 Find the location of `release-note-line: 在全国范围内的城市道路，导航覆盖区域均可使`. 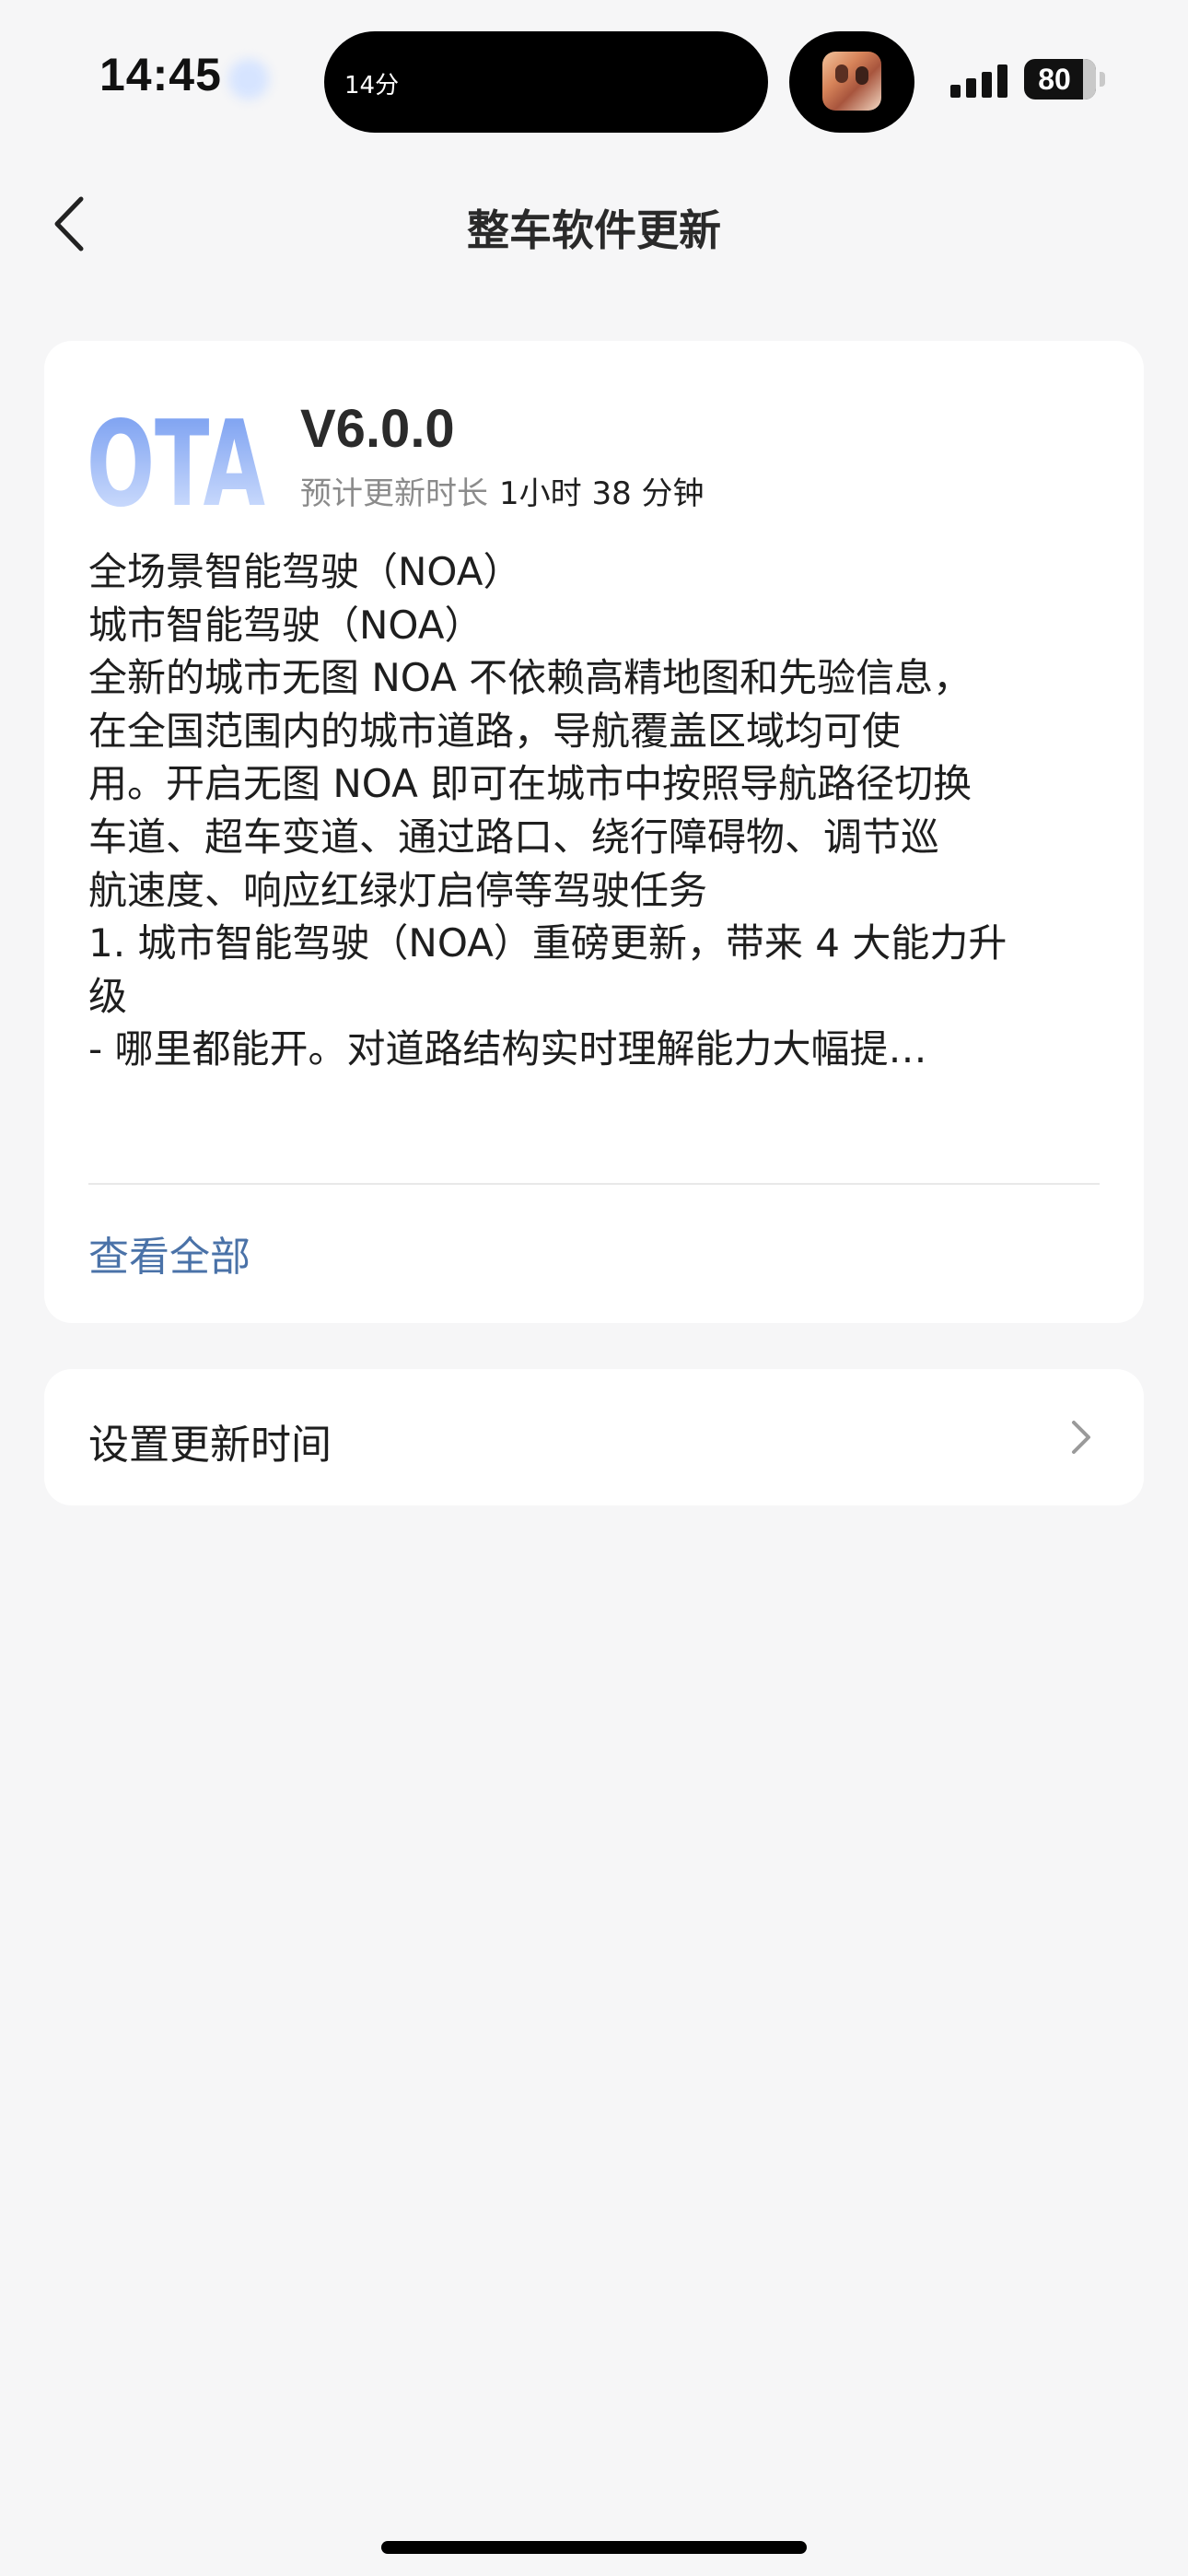

release-note-line: 在全国范围内的城市道路，导航覆盖区域均可使 is located at coordinates (495, 731).